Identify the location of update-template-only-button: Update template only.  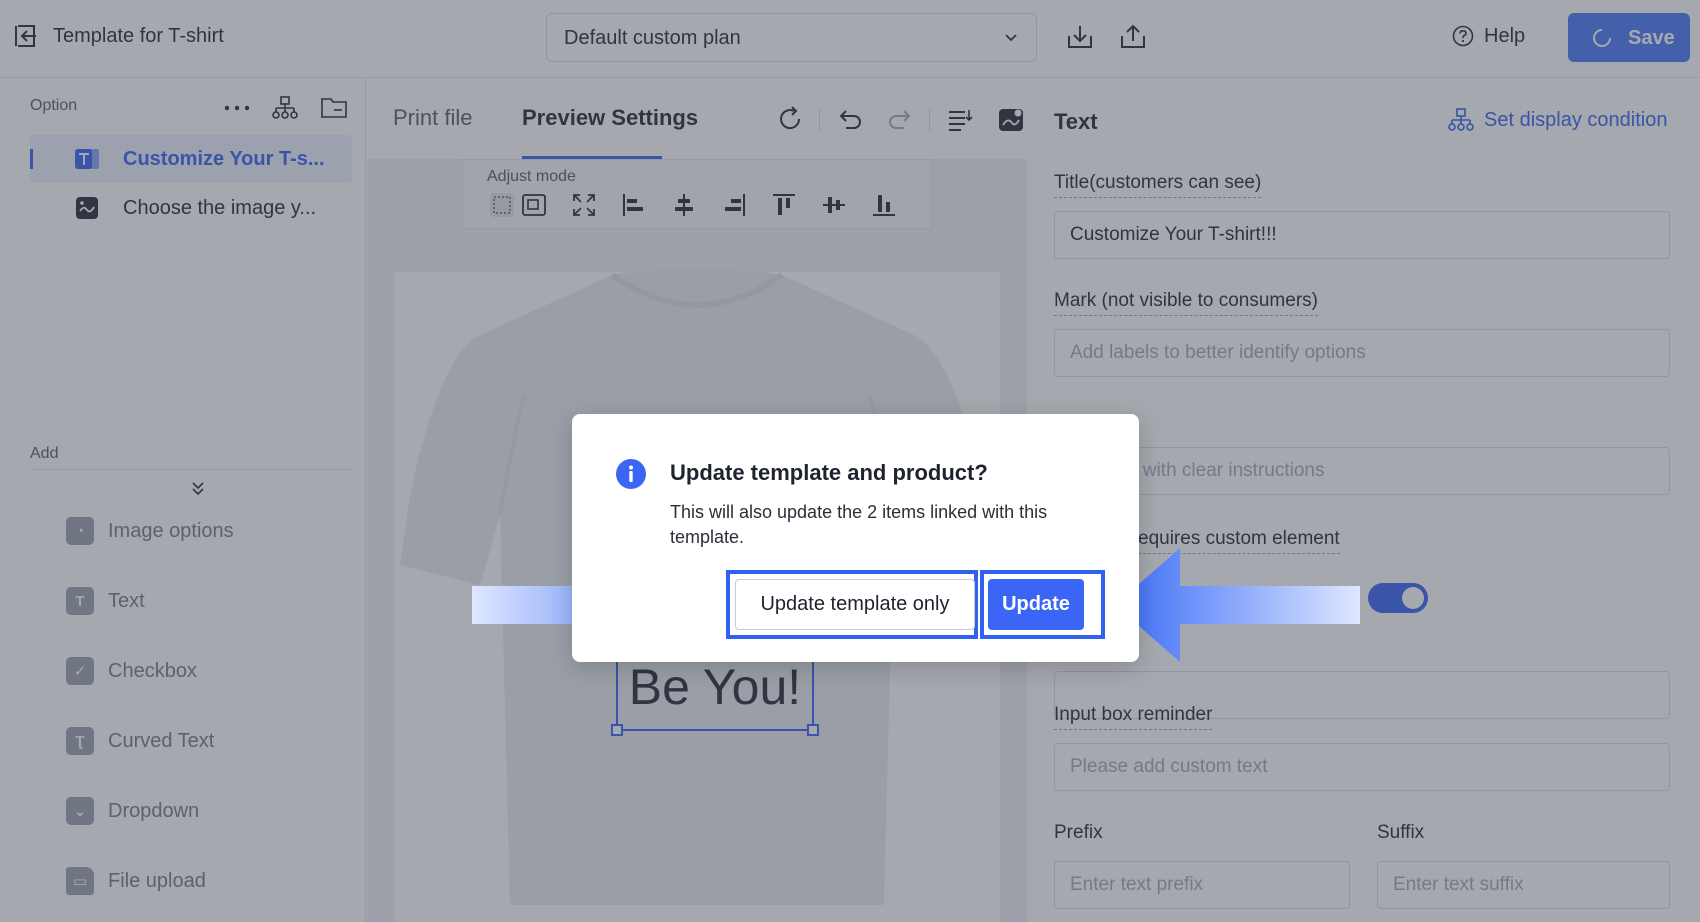
(855, 604).